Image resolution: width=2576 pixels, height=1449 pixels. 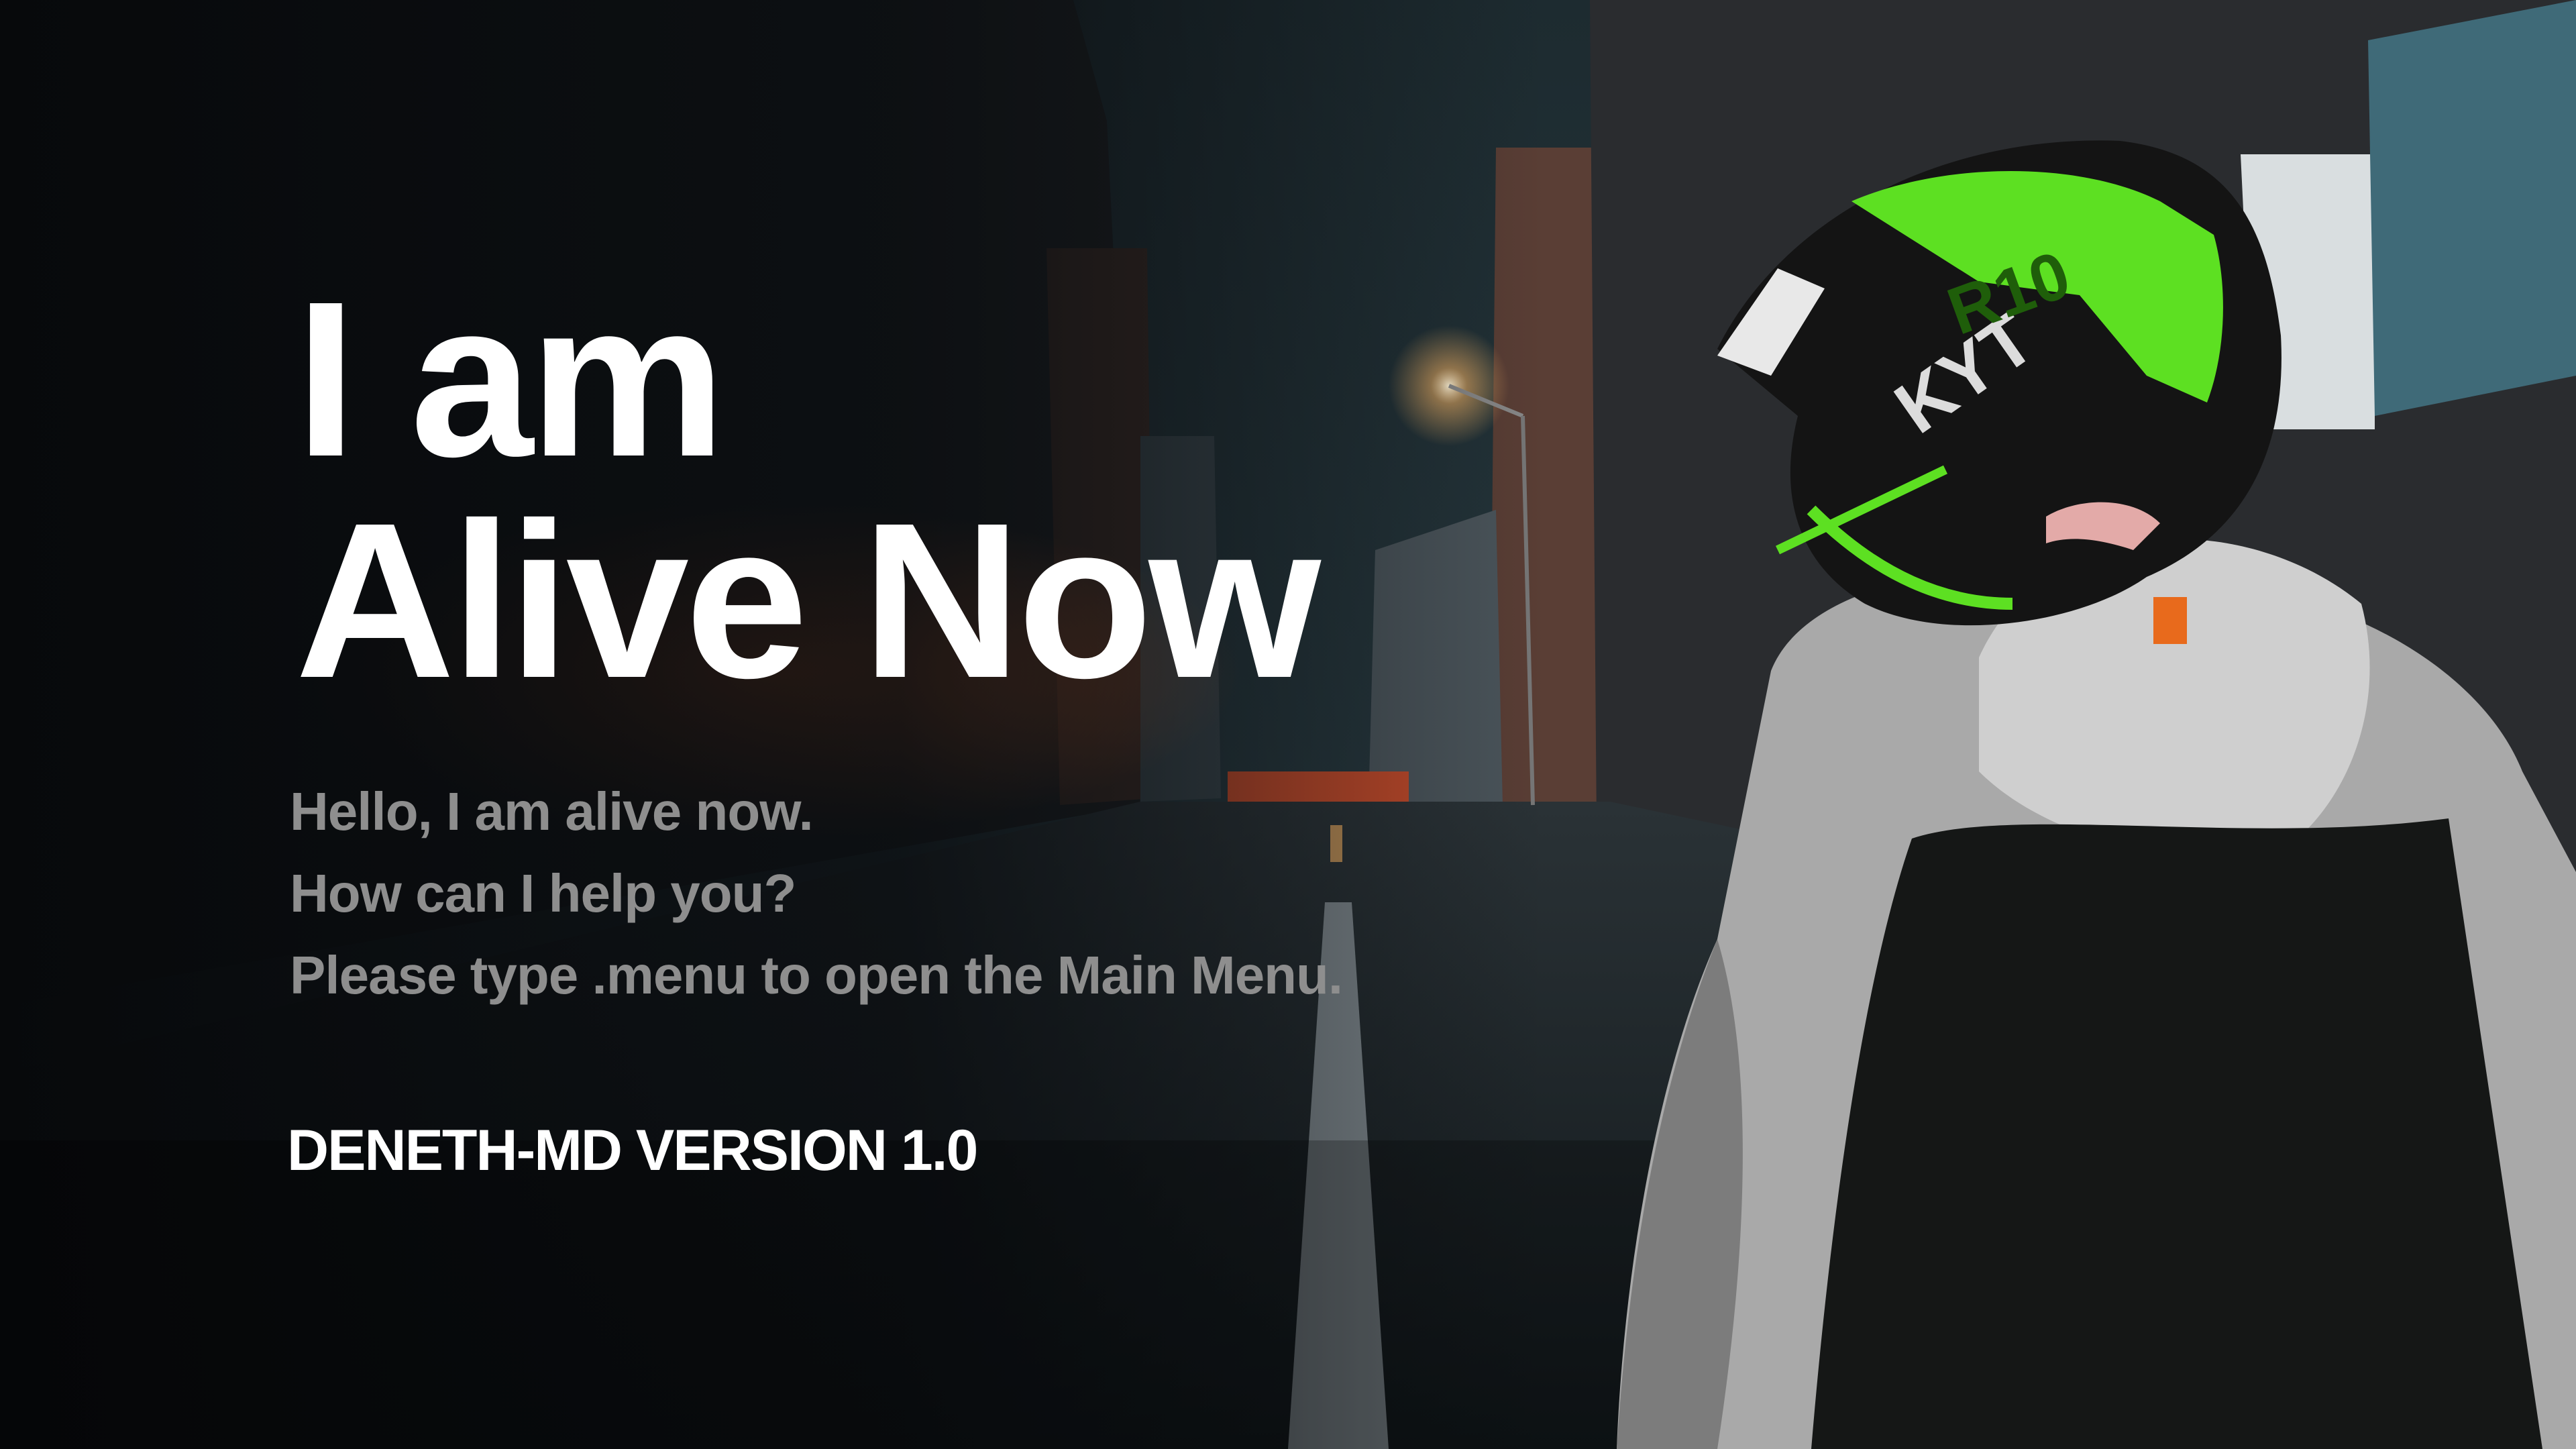 I want to click on greeting-text: Hello, I am alive now., so click(x=552, y=811).